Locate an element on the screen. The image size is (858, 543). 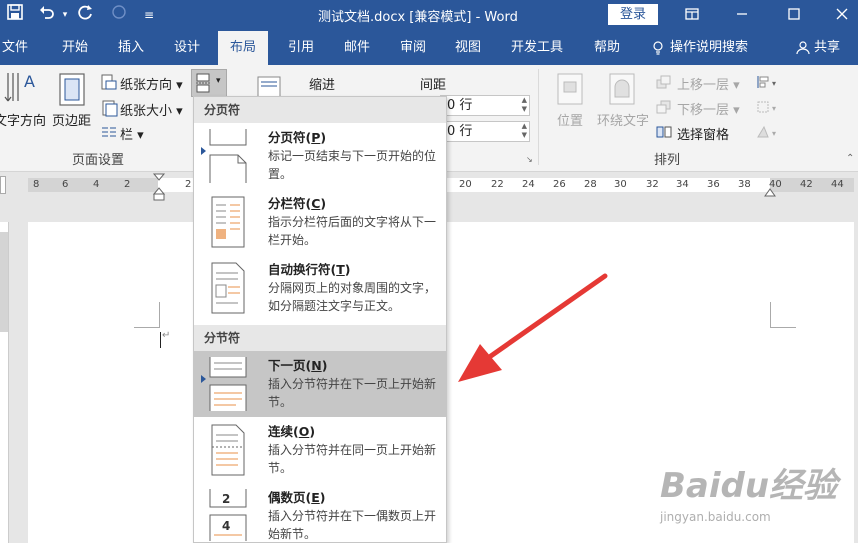
menu-item-text-wrapping-break: 自动换行符(T) 分隔网页上的对象周围的文字，如分隔题注文字与正文。 is located at coordinates (320, 290).